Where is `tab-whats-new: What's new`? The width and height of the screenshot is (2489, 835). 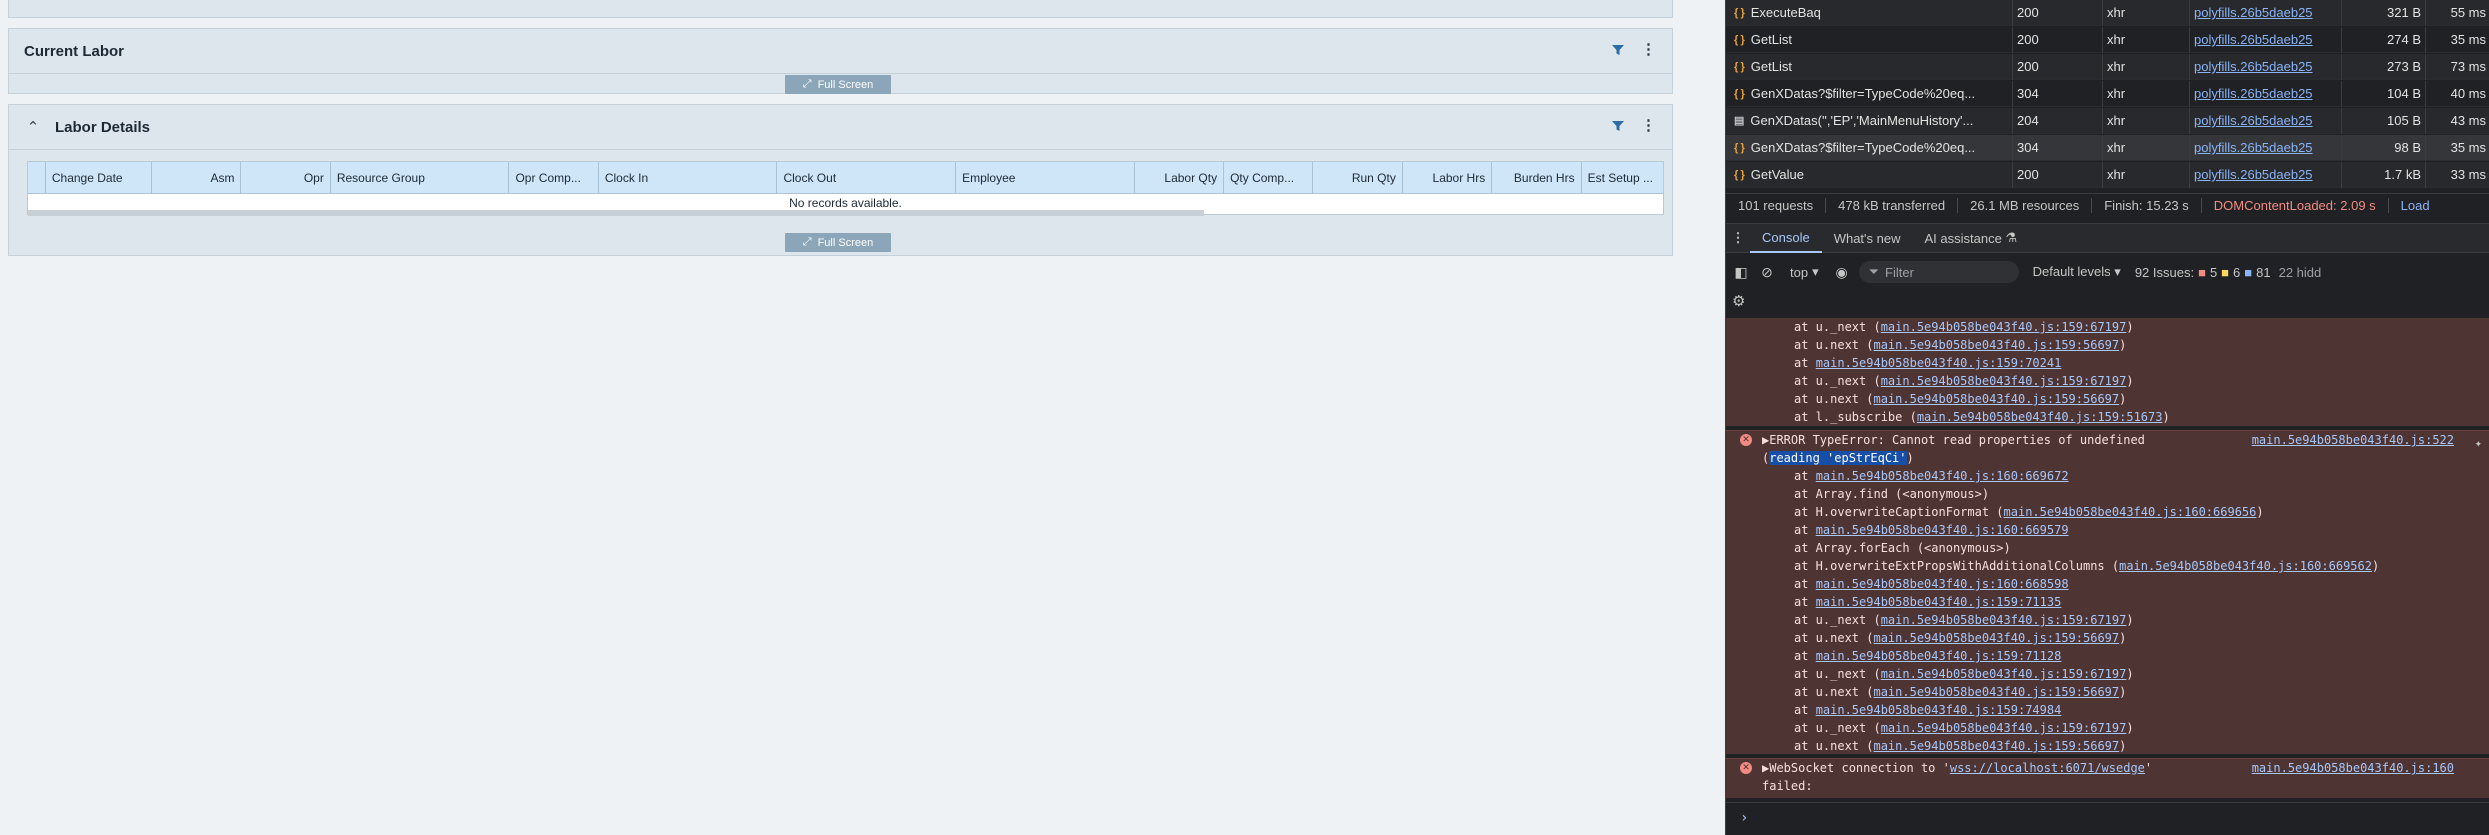 tab-whats-new: What's new is located at coordinates (1867, 238).